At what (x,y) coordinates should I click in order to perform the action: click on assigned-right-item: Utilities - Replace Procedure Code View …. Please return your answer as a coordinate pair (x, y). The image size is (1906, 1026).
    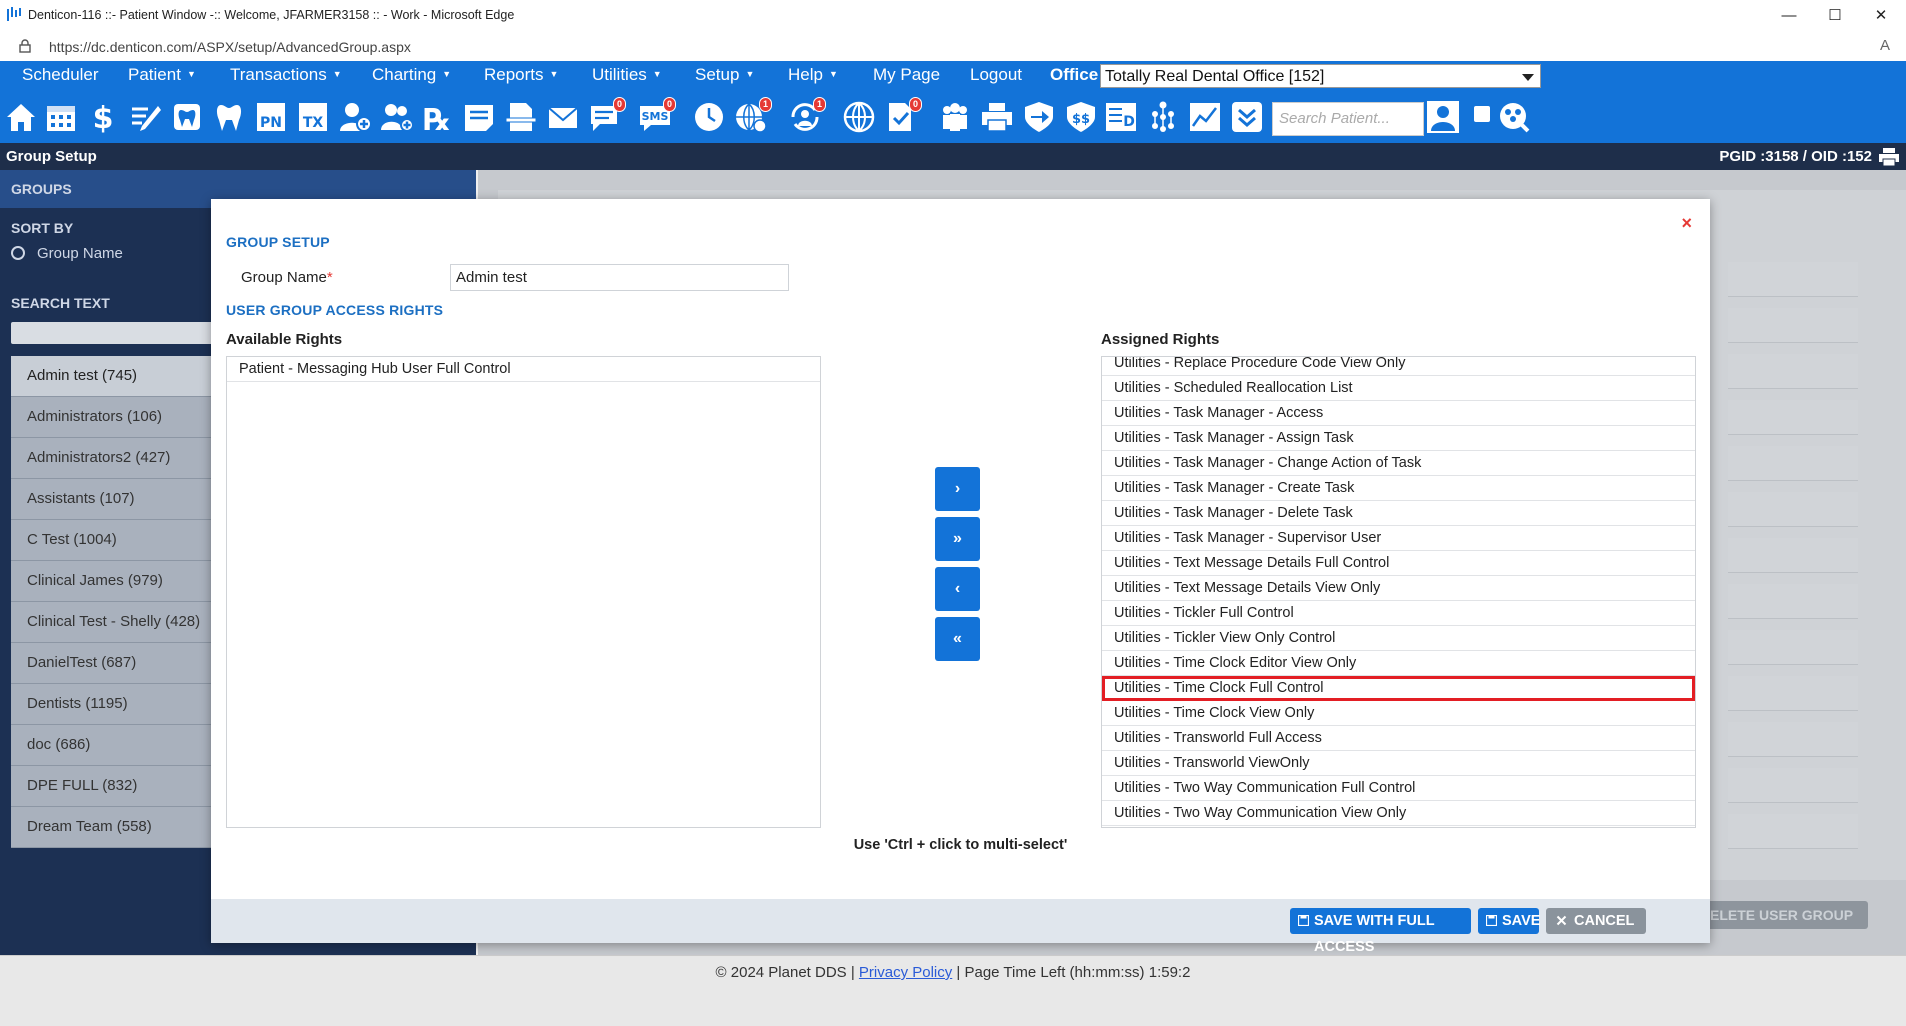
    Looking at the image, I should click on (1398, 366).